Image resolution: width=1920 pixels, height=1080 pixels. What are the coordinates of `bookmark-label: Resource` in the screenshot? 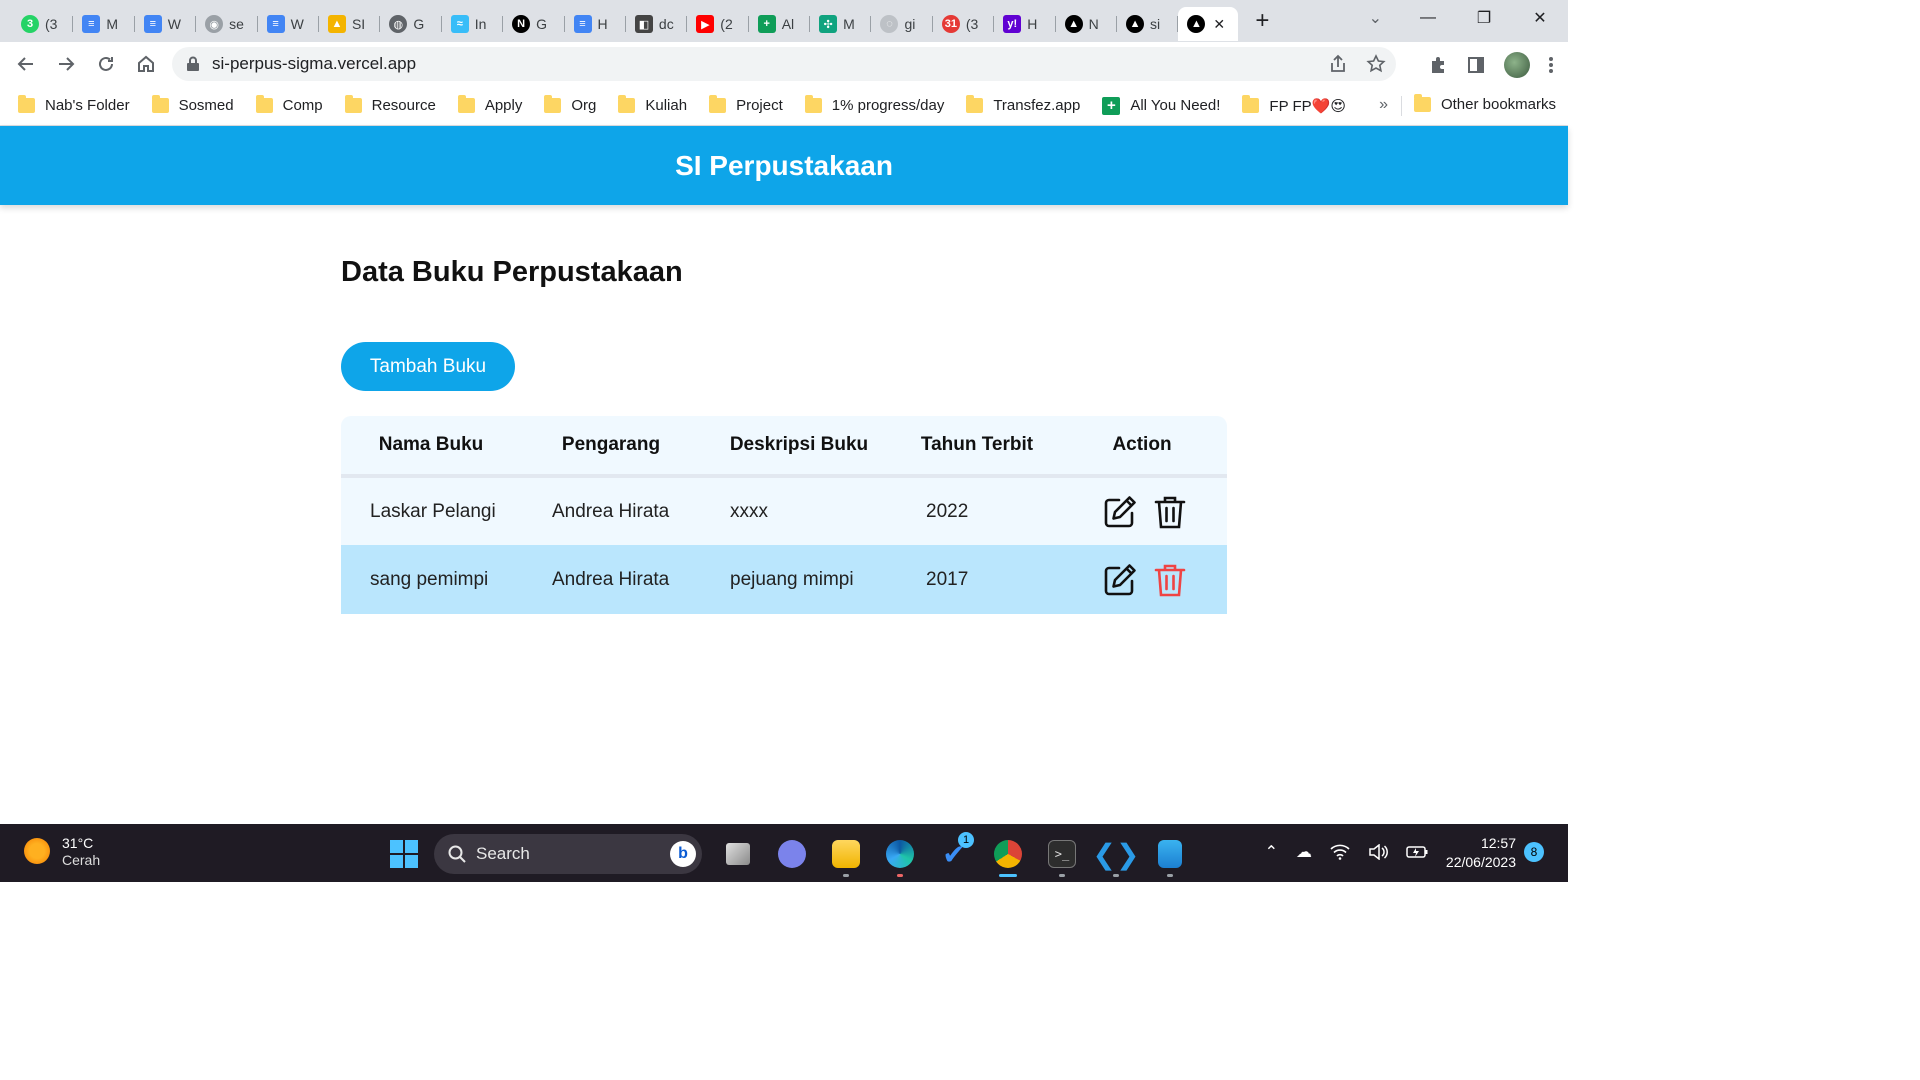 It's located at (403, 105).